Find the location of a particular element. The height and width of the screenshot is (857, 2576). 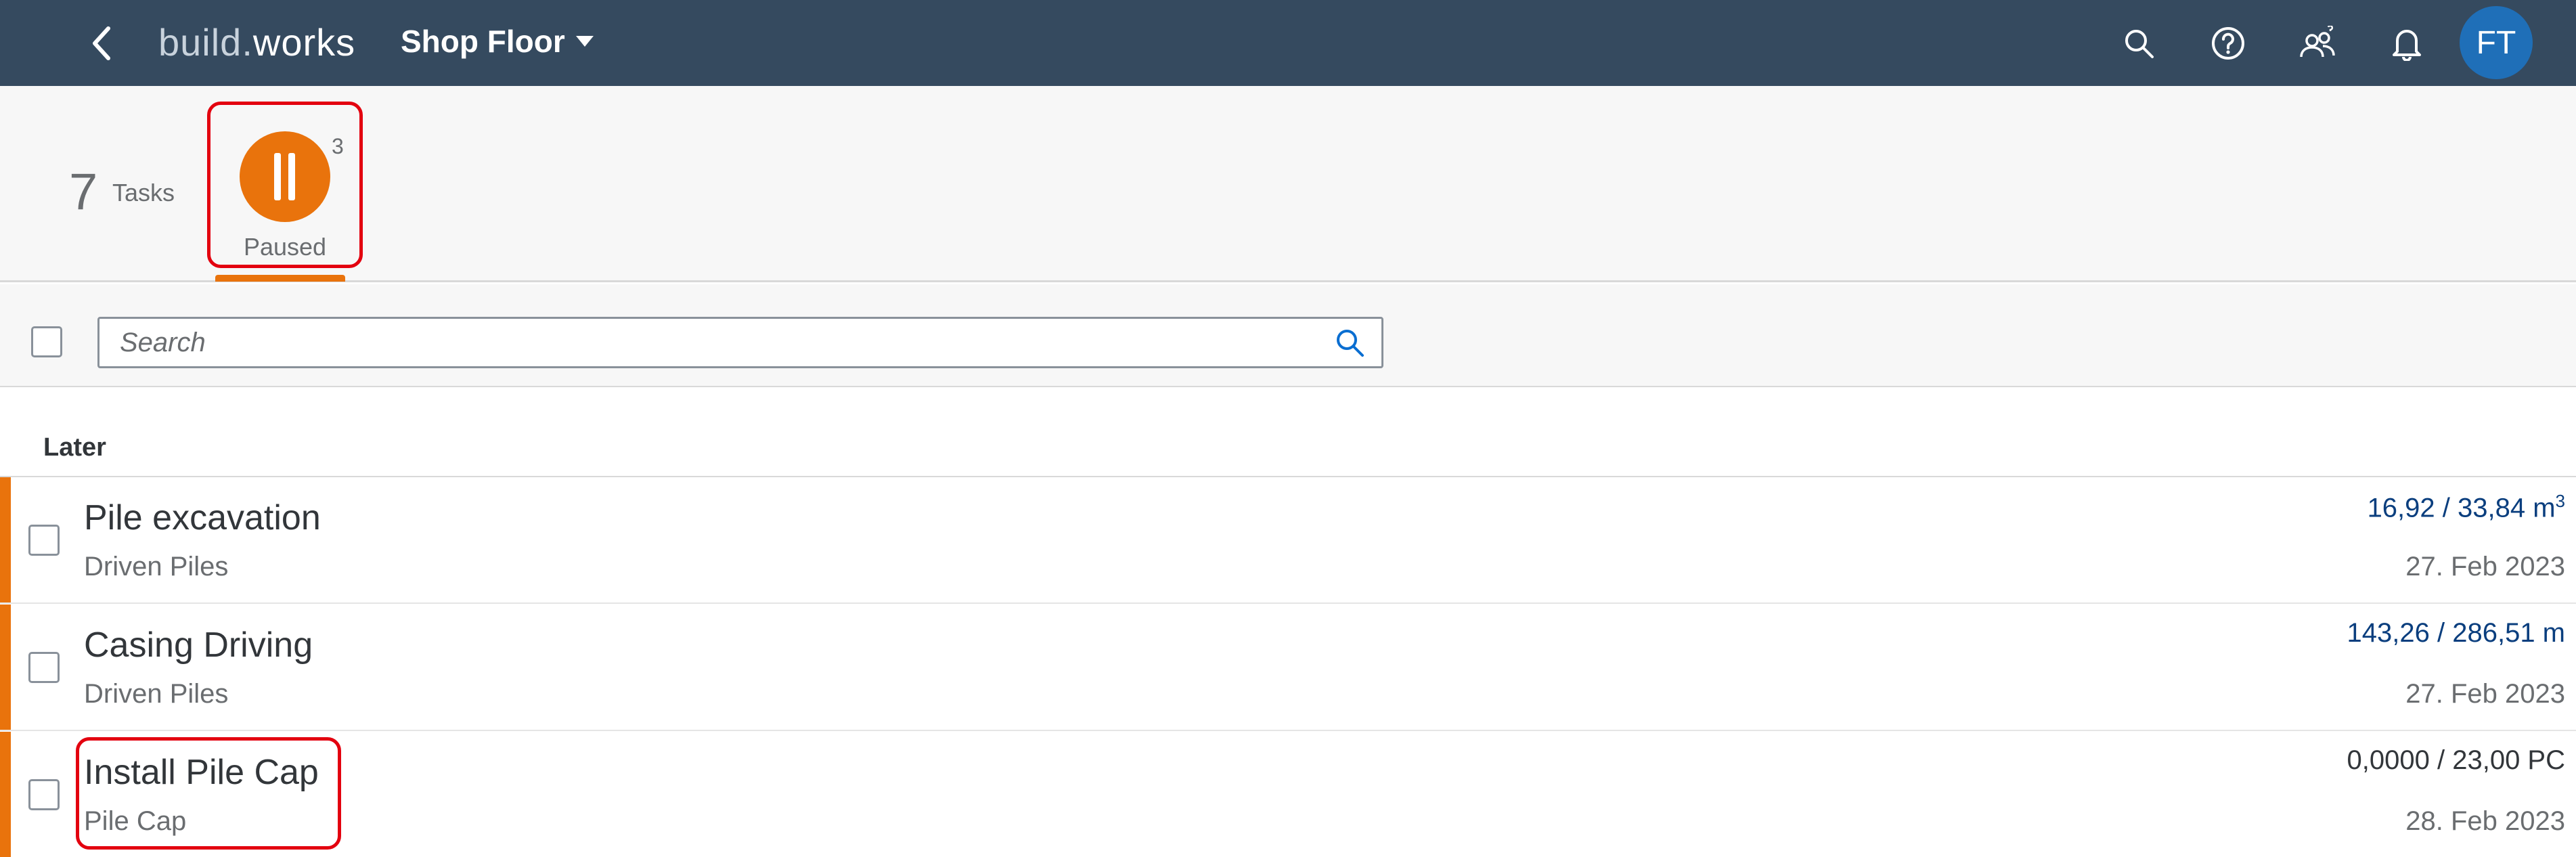

search-button is located at coordinates (2138, 43).